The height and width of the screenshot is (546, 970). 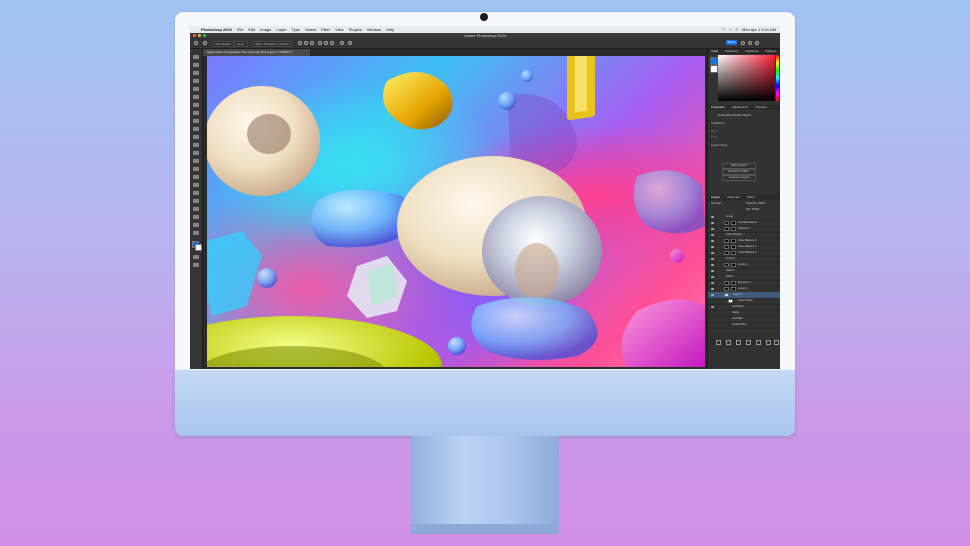 I want to click on wifi-icon: ◠, so click(x=724, y=29).